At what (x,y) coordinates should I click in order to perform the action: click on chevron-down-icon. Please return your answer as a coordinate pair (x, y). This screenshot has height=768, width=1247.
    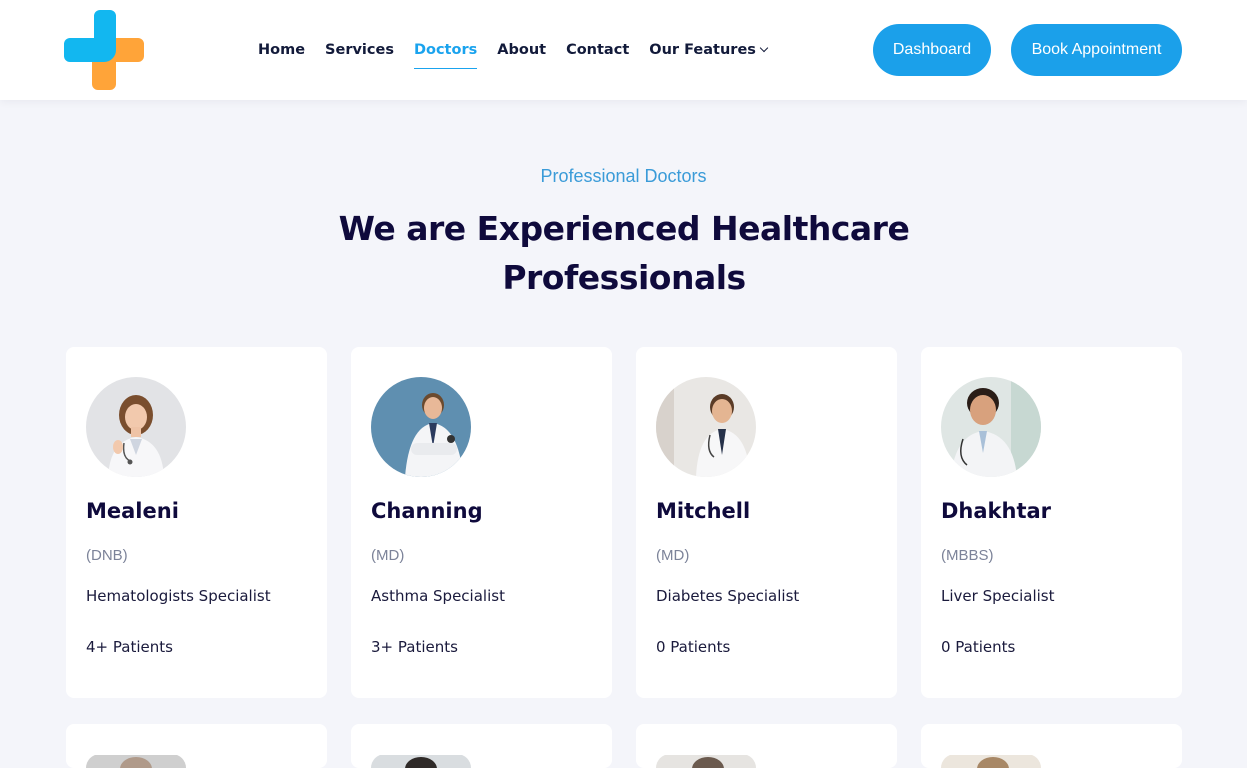
    Looking at the image, I should click on (764, 48).